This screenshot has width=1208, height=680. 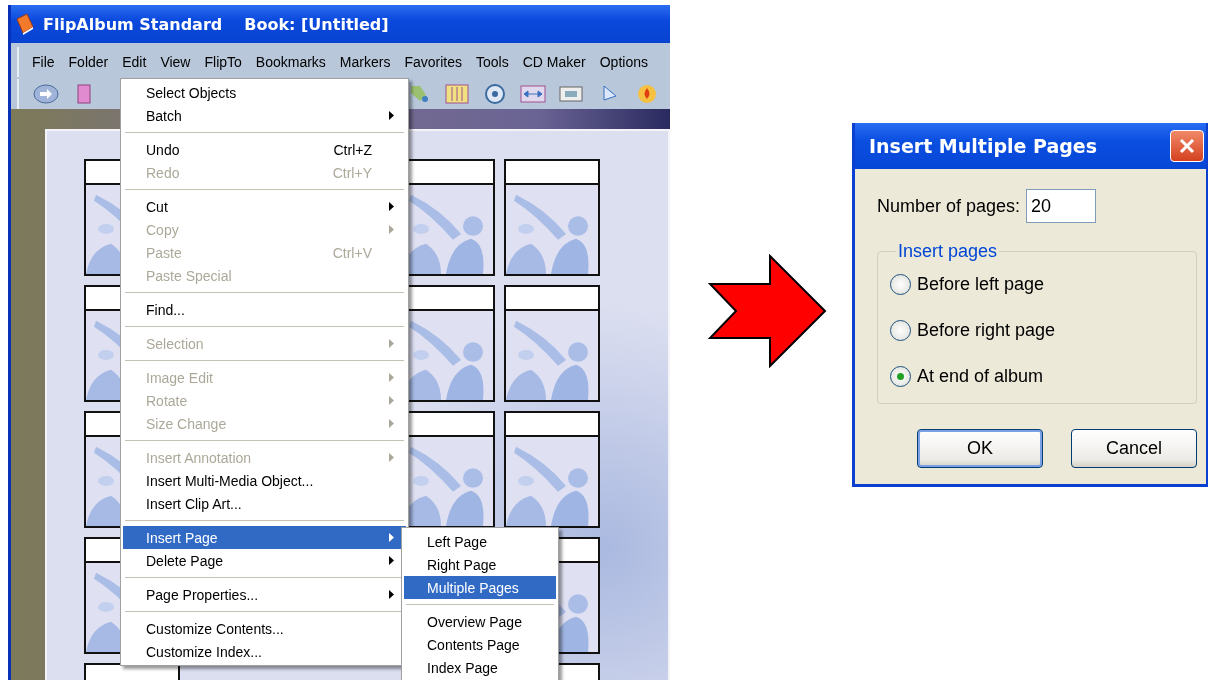 What do you see at coordinates (480, 587) in the screenshot?
I see `menu-item: Multiple Pages` at bounding box center [480, 587].